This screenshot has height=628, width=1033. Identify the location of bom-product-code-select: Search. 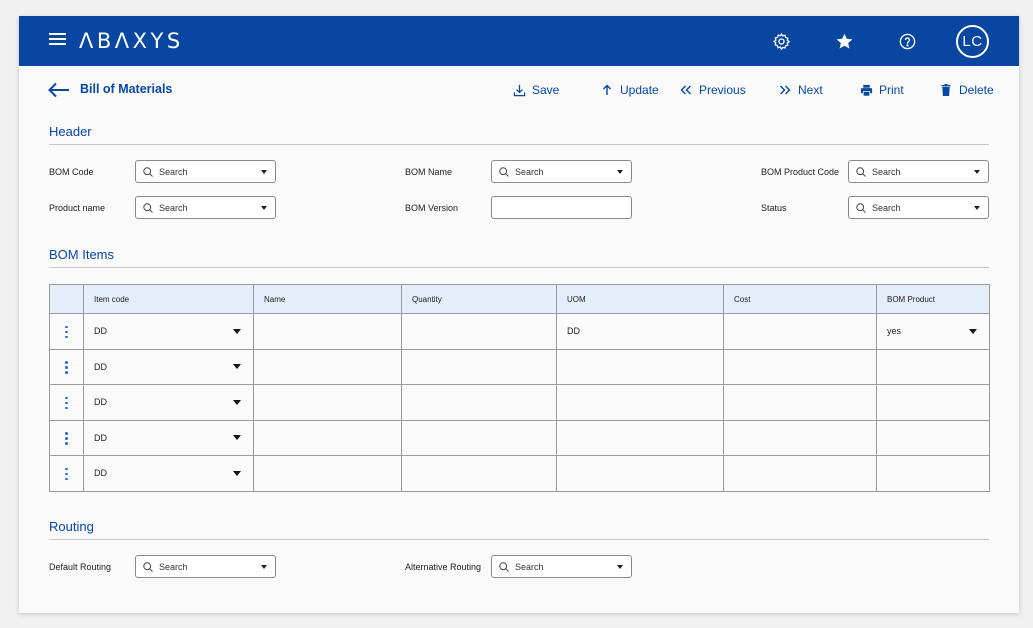
(918, 171).